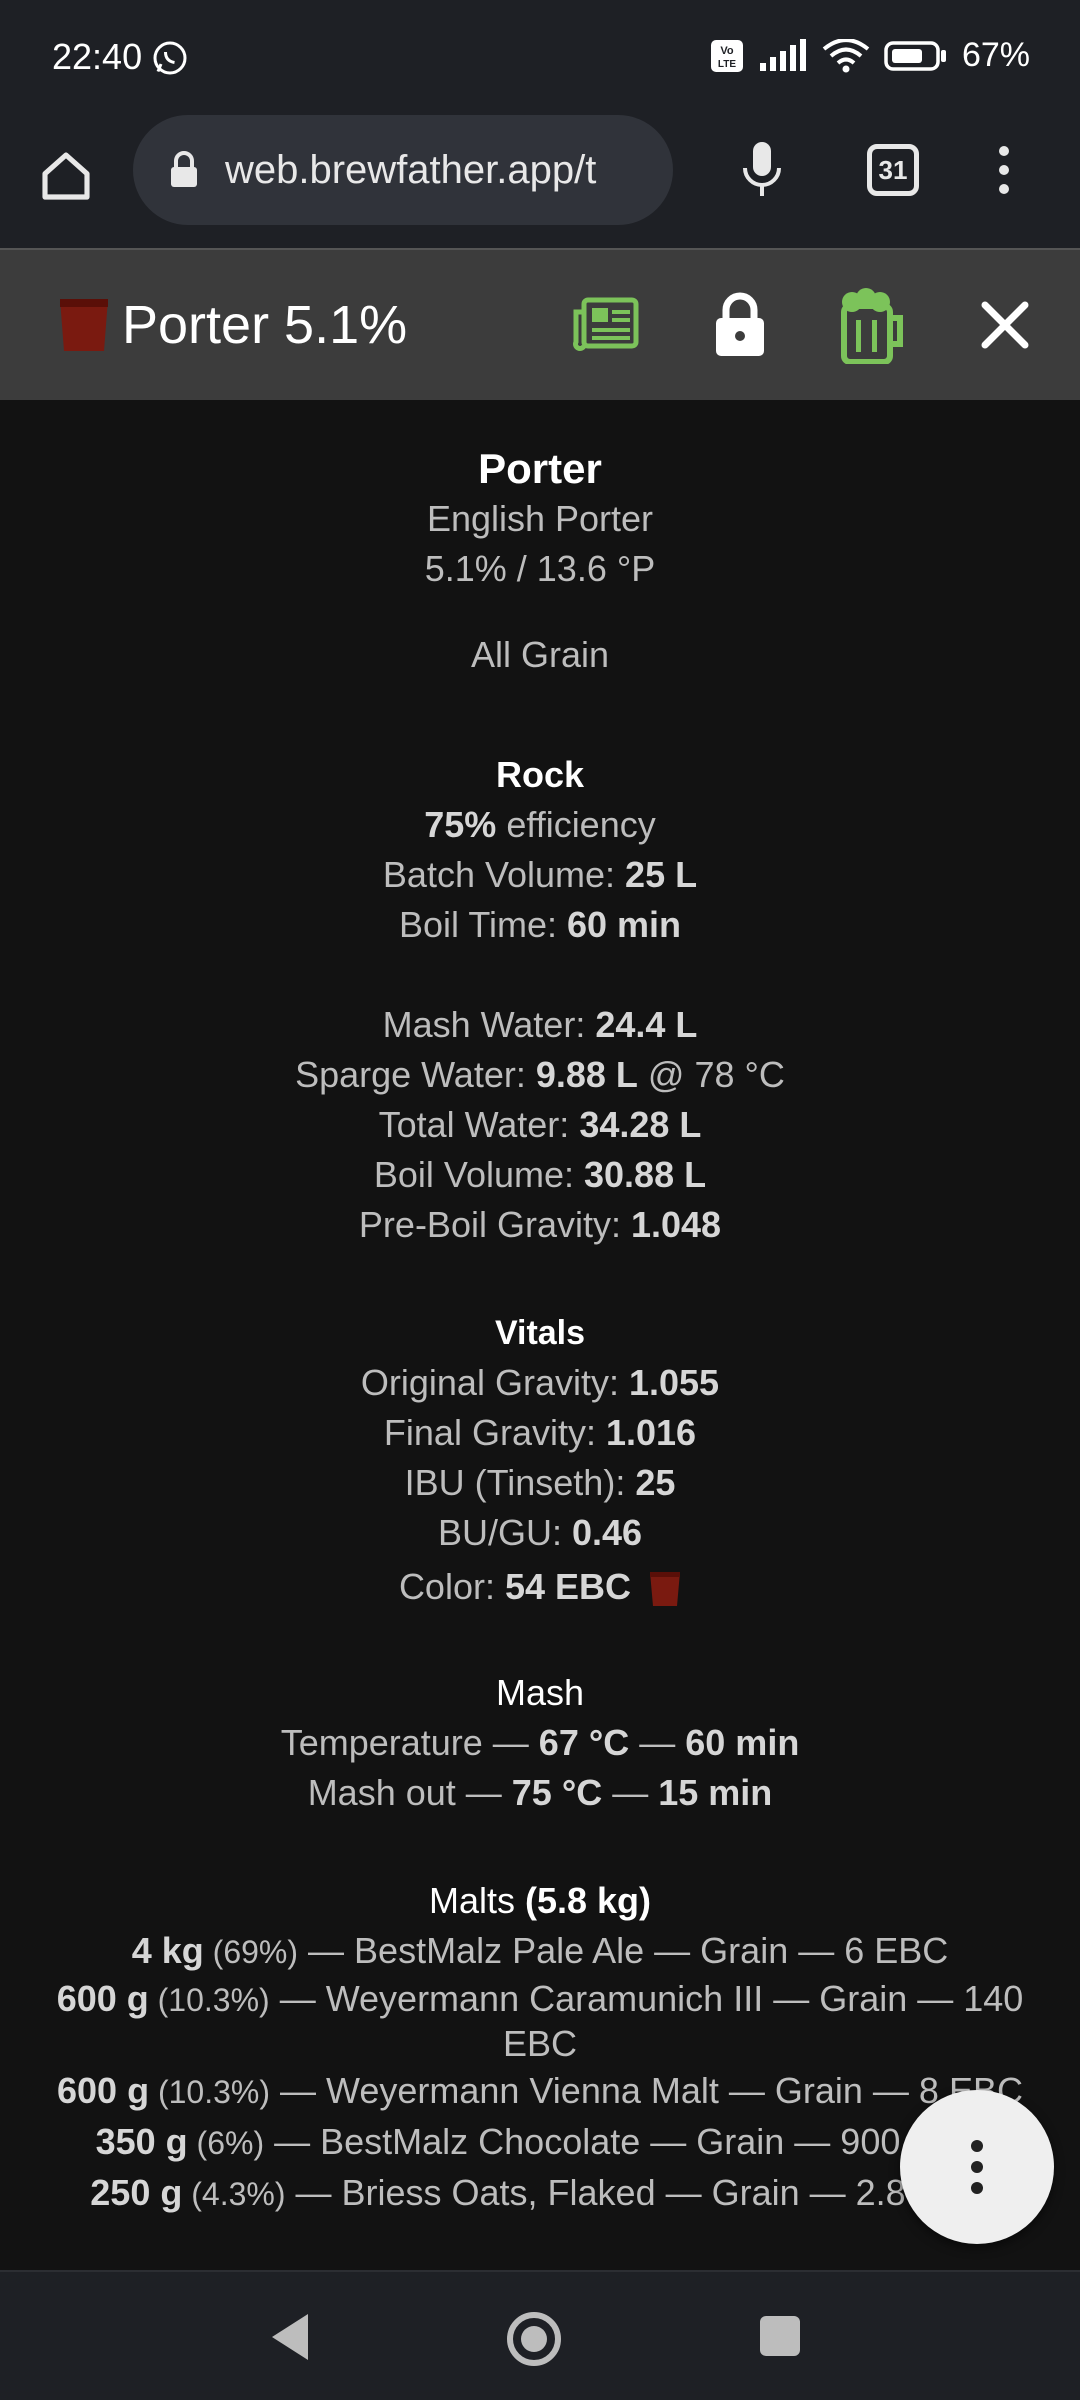 The image size is (1080, 2400). What do you see at coordinates (727, 51) in the screenshot?
I see `svg-text: Vo` at bounding box center [727, 51].